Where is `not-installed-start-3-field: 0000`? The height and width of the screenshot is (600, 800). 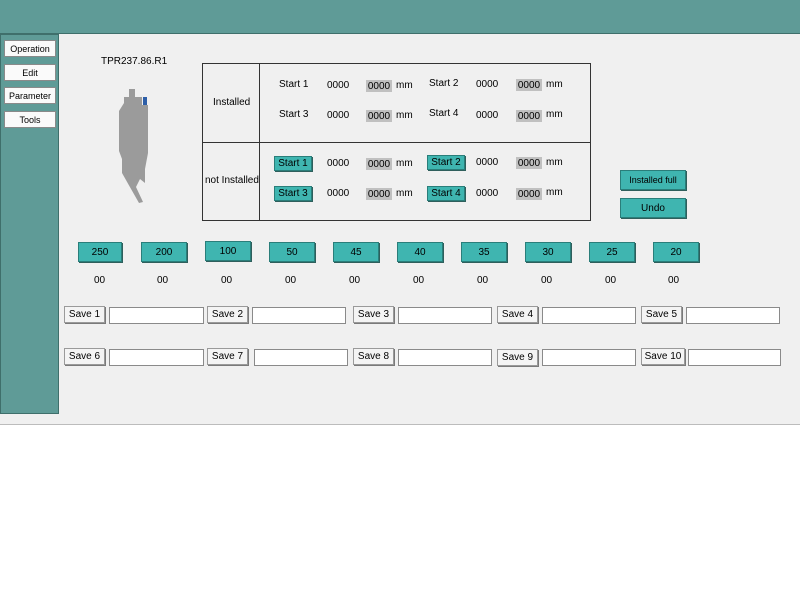 not-installed-start-3-field: 0000 is located at coordinates (379, 194).